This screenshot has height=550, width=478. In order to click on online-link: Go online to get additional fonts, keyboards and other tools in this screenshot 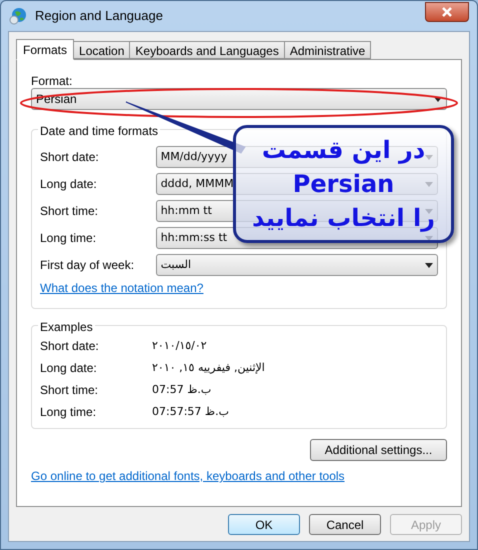, I will do `click(239, 476)`.